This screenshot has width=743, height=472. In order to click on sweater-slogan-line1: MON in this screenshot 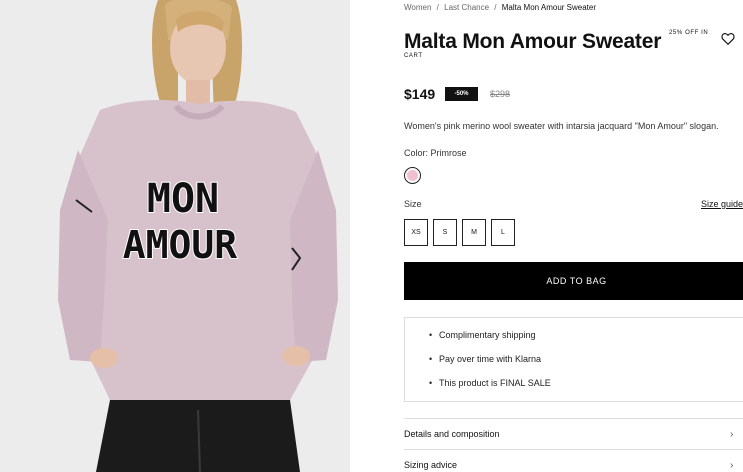, I will do `click(183, 199)`.